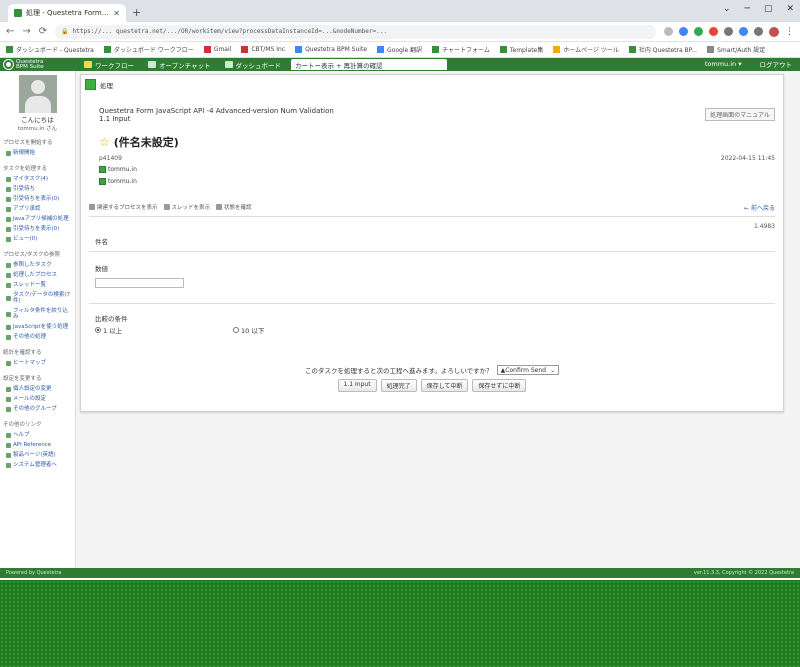 The width and height of the screenshot is (800, 667). Describe the element at coordinates (37, 265) in the screenshot. I see `sidebar-item: 参照したタスク` at that location.